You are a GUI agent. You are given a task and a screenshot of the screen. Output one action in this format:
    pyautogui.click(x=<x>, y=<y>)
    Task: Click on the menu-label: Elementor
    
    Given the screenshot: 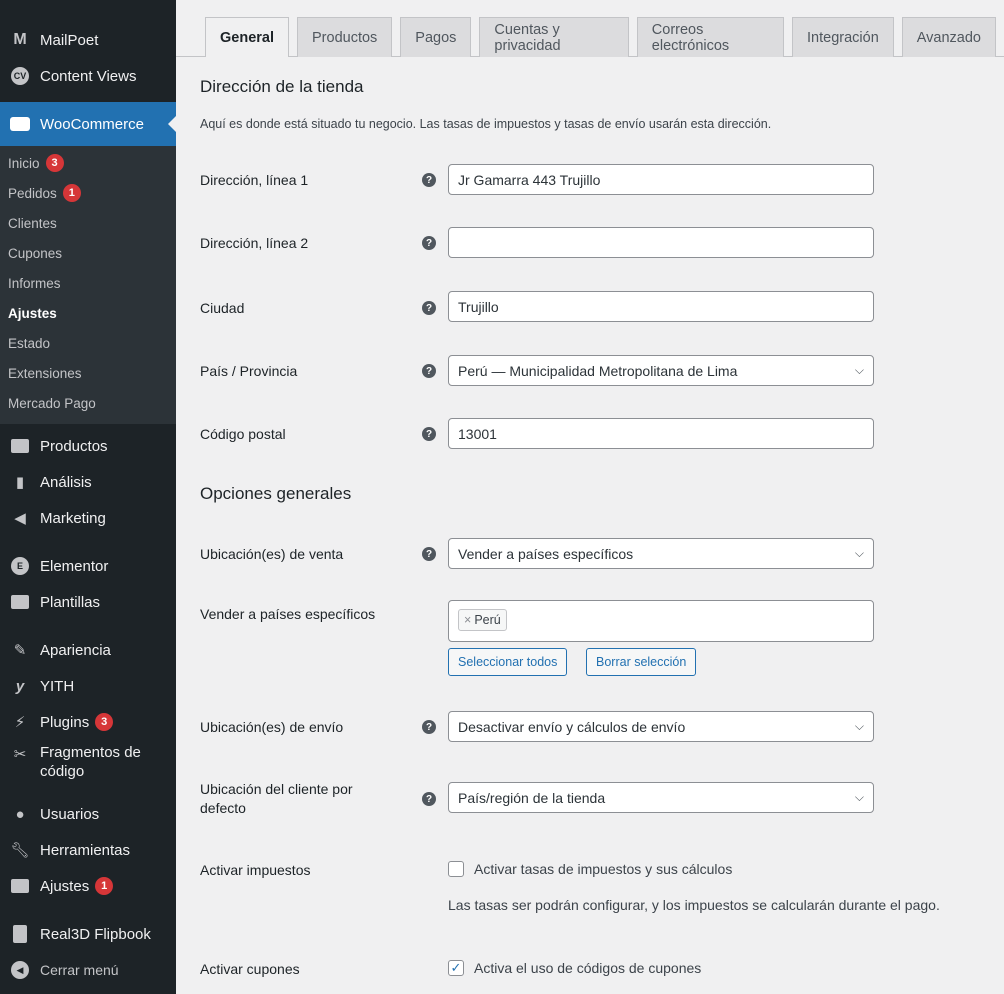 What is the action you would take?
    pyautogui.click(x=74, y=566)
    